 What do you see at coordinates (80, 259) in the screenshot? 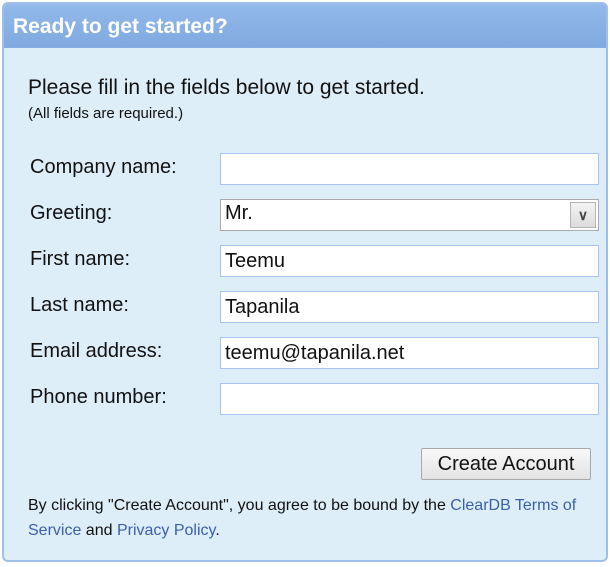
I see `first-name-label: First name:` at bounding box center [80, 259].